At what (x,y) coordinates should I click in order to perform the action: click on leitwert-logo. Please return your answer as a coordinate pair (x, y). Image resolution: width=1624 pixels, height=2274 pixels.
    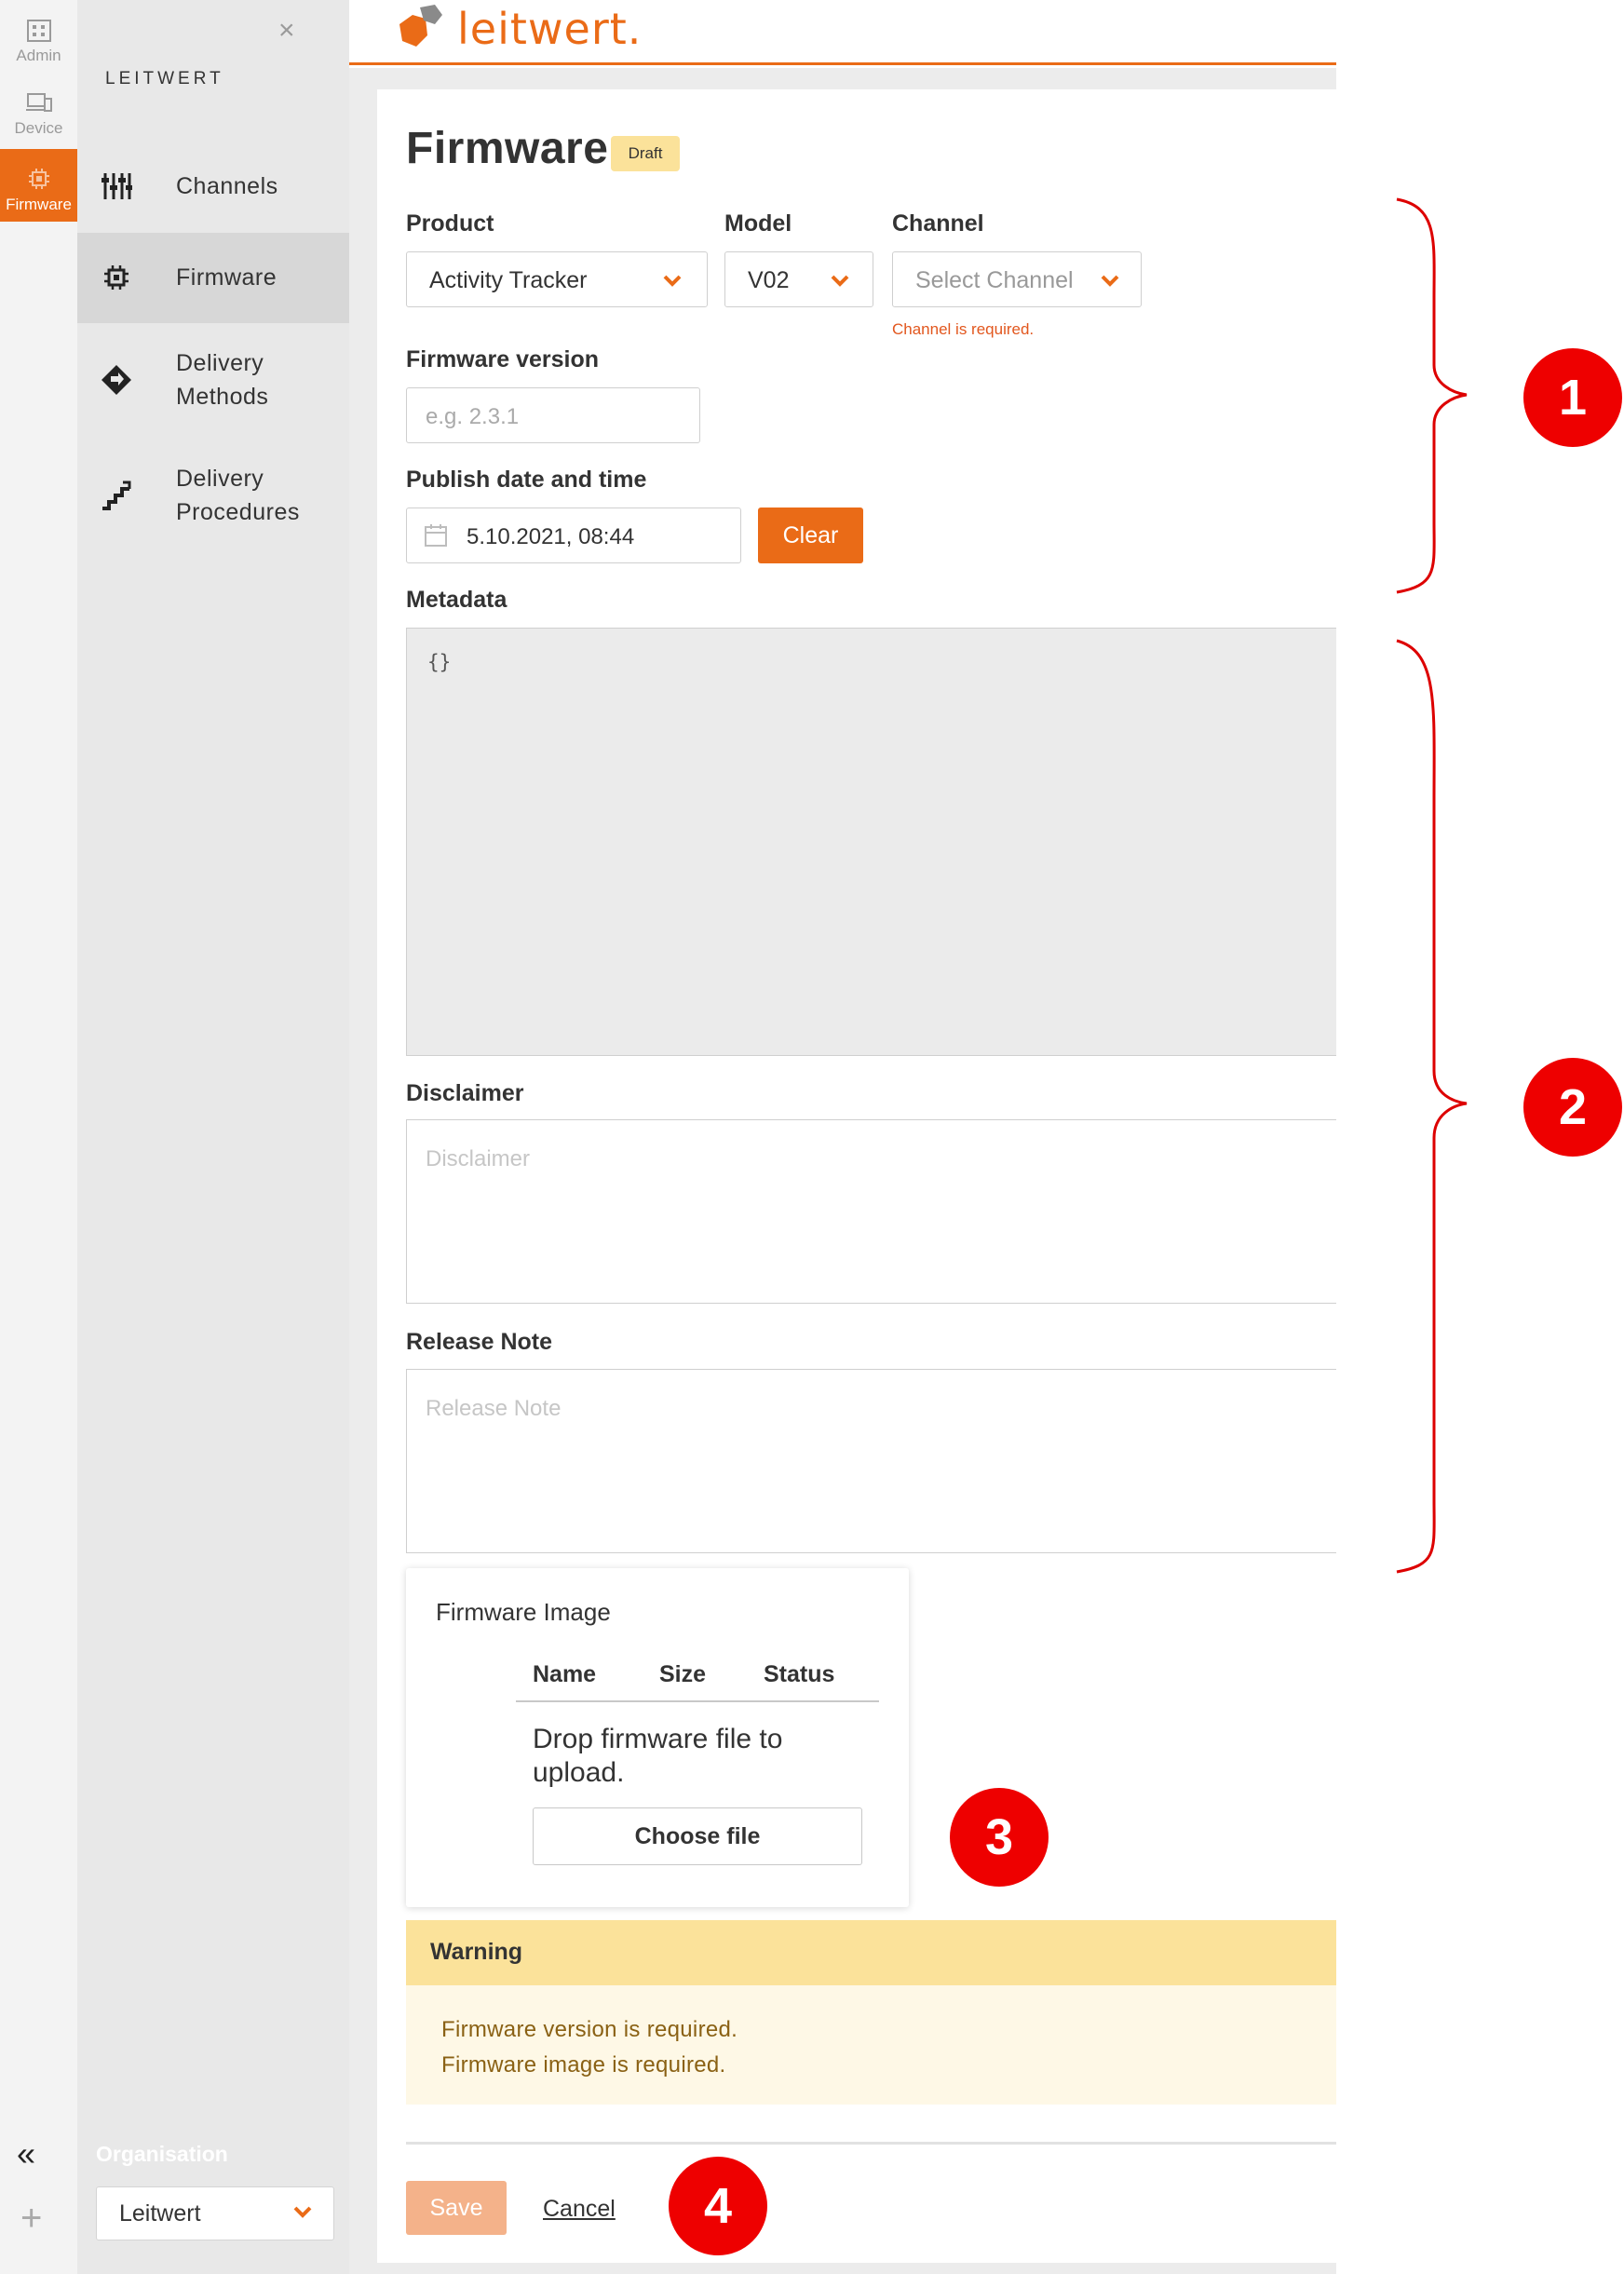
    Looking at the image, I should click on (420, 26).